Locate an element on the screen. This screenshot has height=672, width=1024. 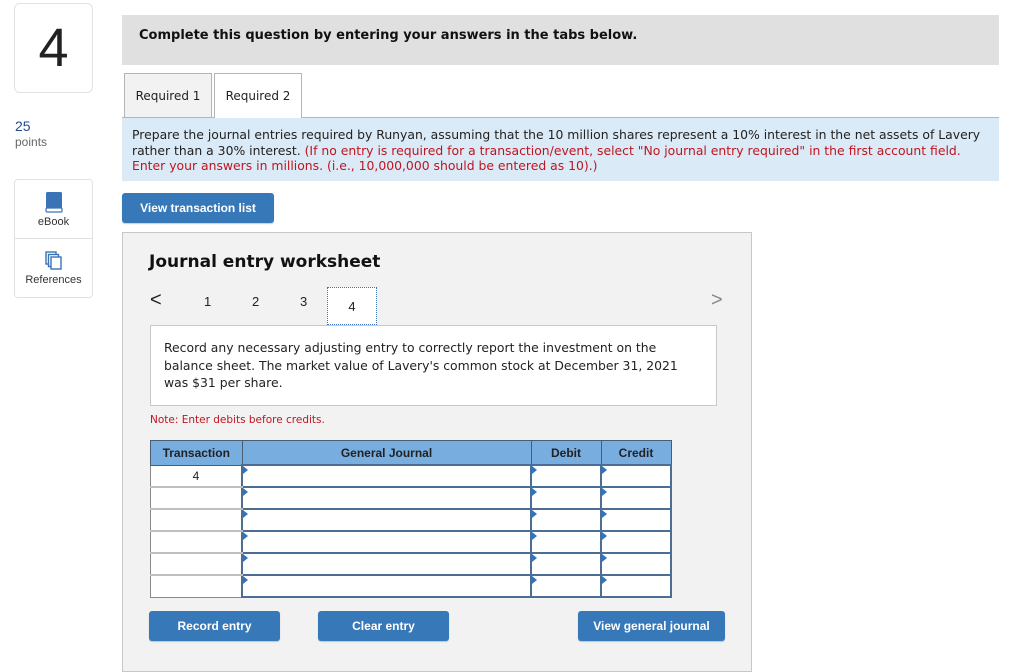
points-value: 25 is located at coordinates (23, 126).